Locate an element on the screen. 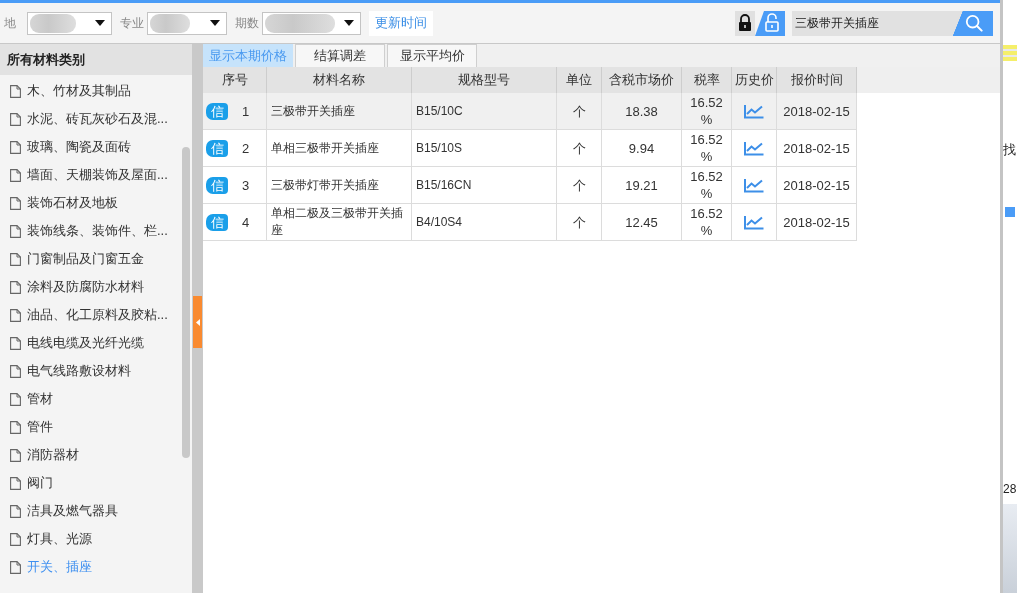 The width and height of the screenshot is (1017, 593). category-item: 电气线路敷设材料 is located at coordinates (79, 371).